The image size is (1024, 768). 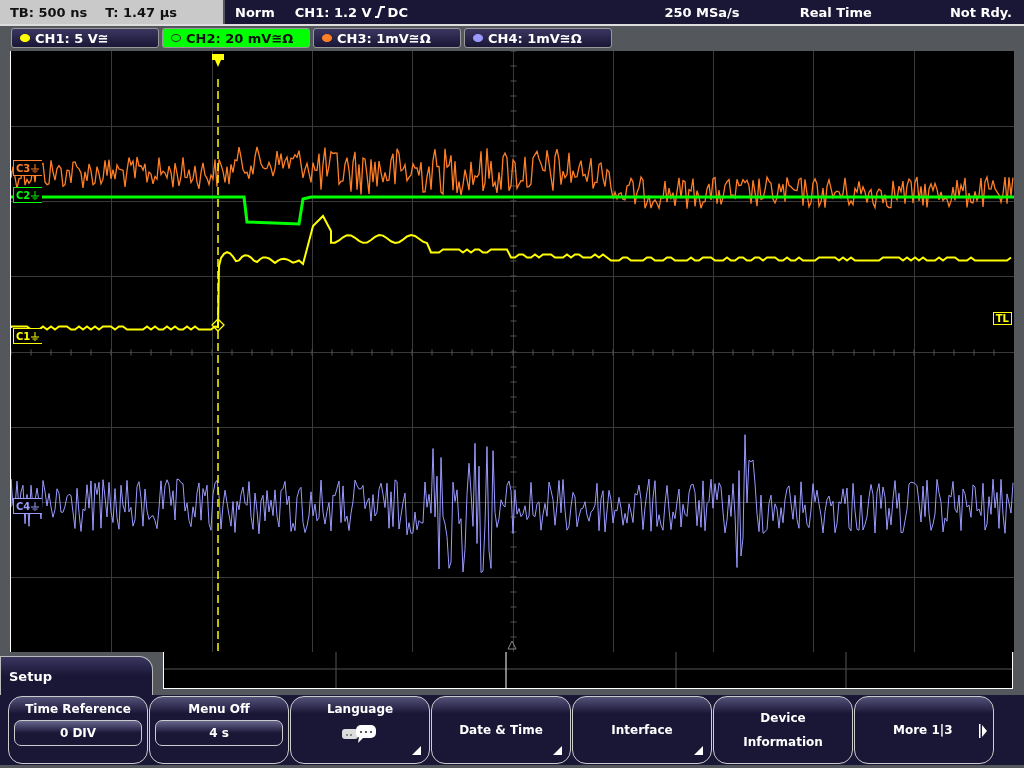 What do you see at coordinates (501, 730) in the screenshot?
I see `softkey: Date & Time` at bounding box center [501, 730].